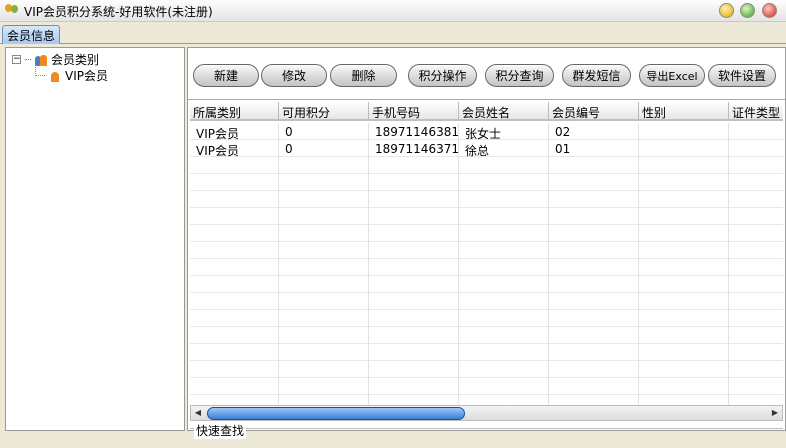 This screenshot has height=448, width=786. What do you see at coordinates (747, 10) in the screenshot?
I see `maximize-button` at bounding box center [747, 10].